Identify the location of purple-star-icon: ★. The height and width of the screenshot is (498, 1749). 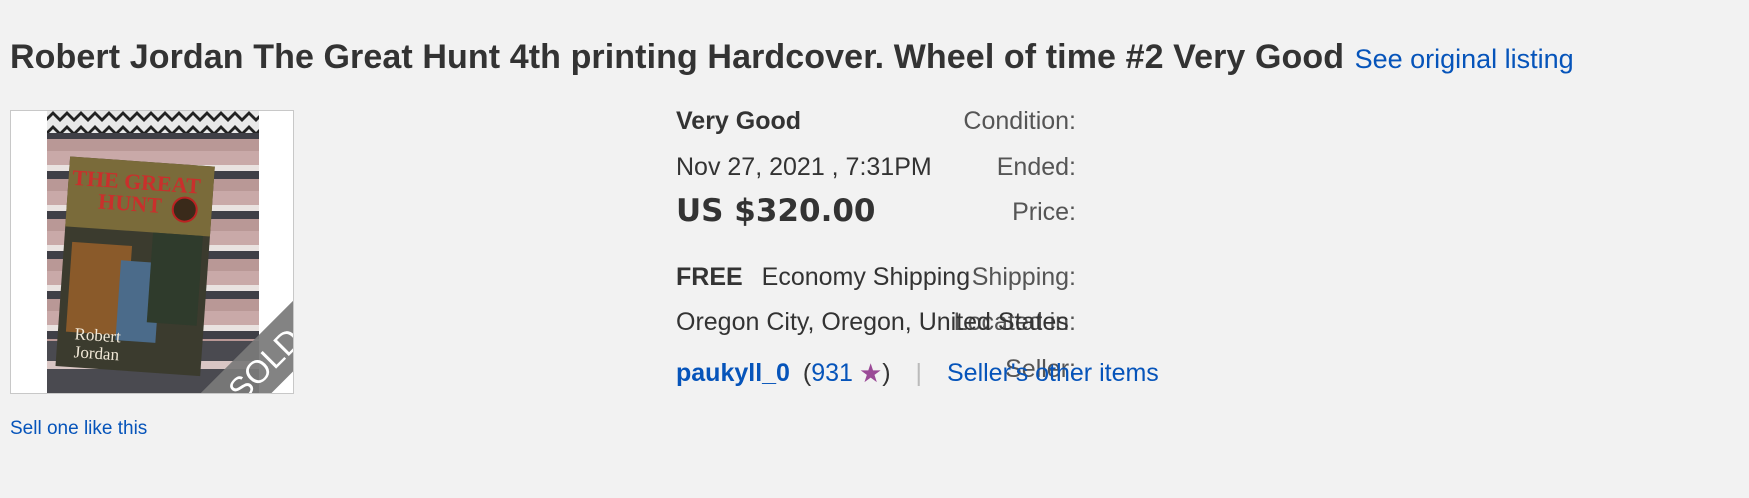
(870, 373).